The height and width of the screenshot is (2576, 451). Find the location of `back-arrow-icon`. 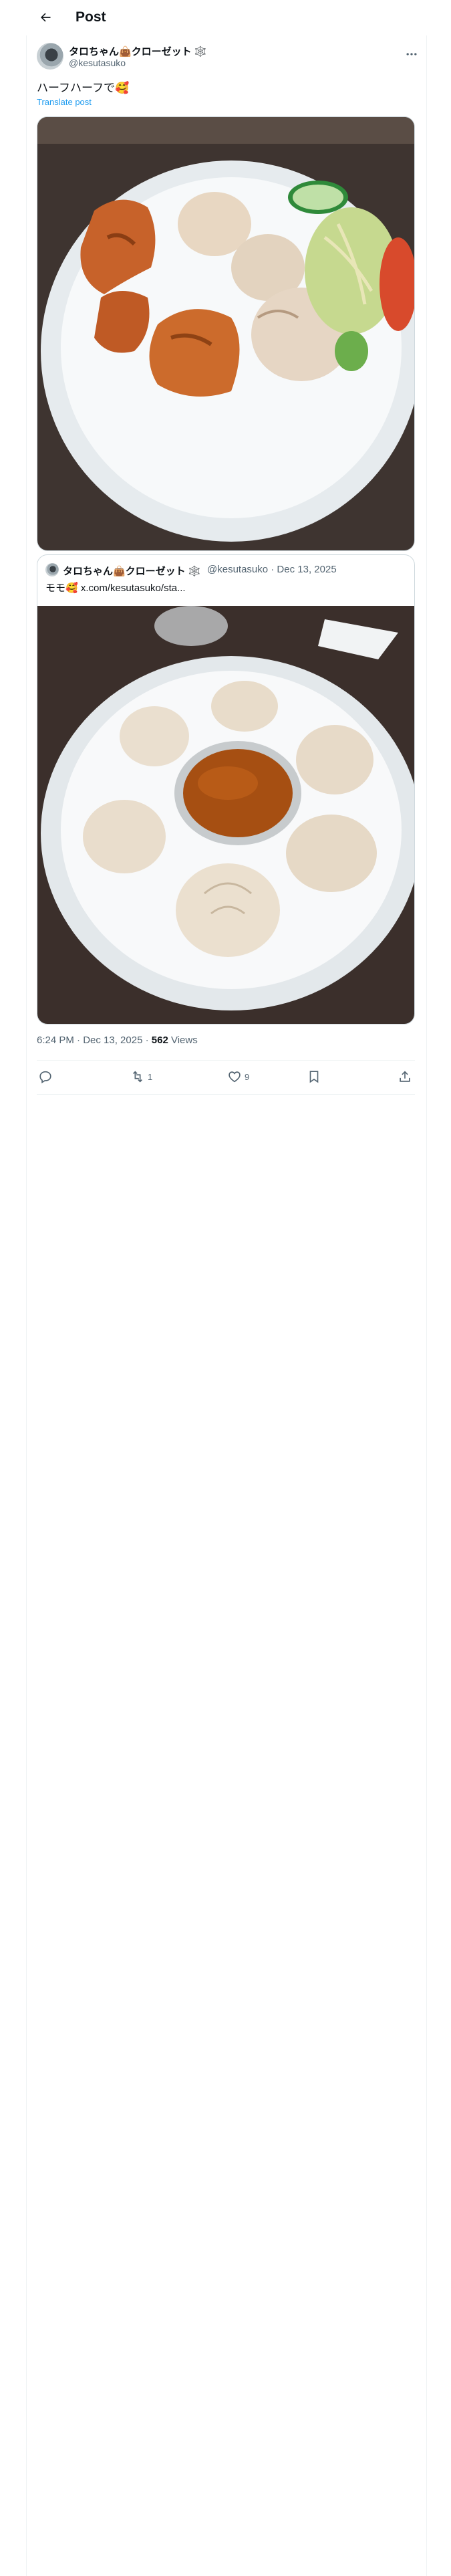

back-arrow-icon is located at coordinates (46, 17).